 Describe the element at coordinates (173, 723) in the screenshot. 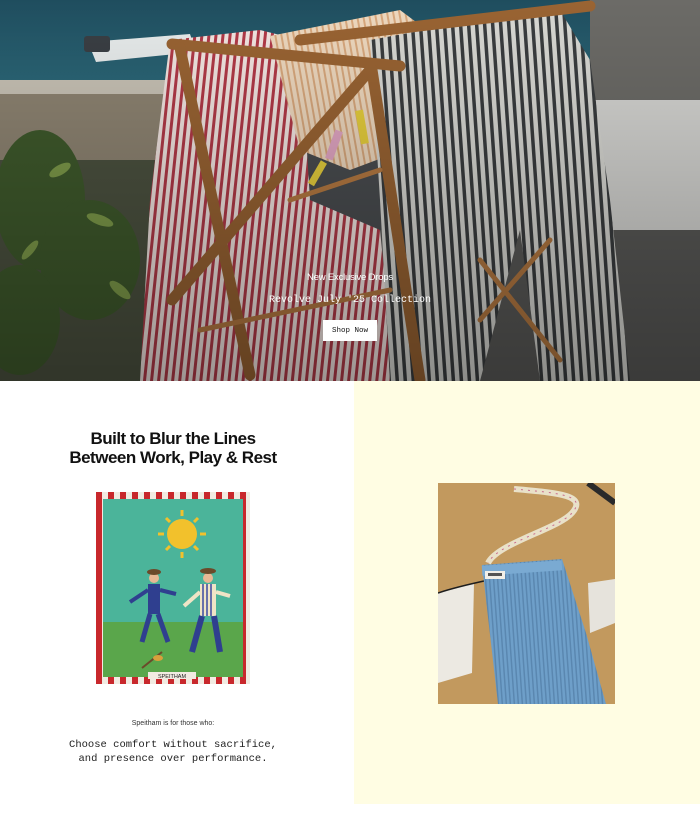

I see `kicker-text: Speitham is for those who:` at that location.